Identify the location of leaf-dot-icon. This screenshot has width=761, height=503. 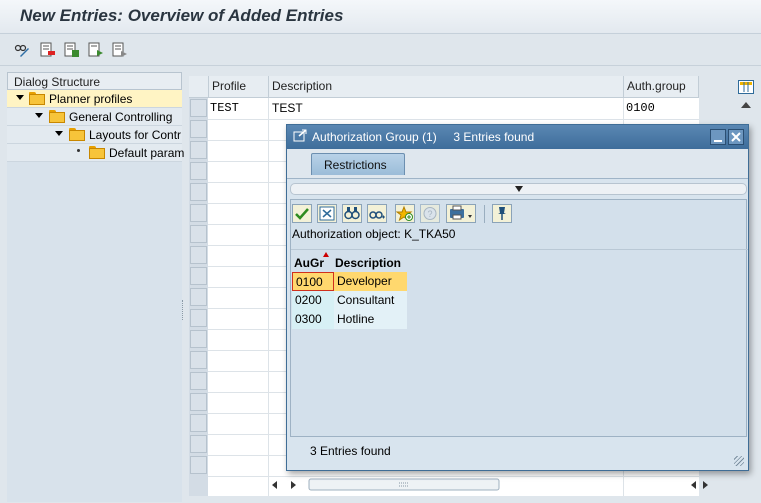
(78, 150).